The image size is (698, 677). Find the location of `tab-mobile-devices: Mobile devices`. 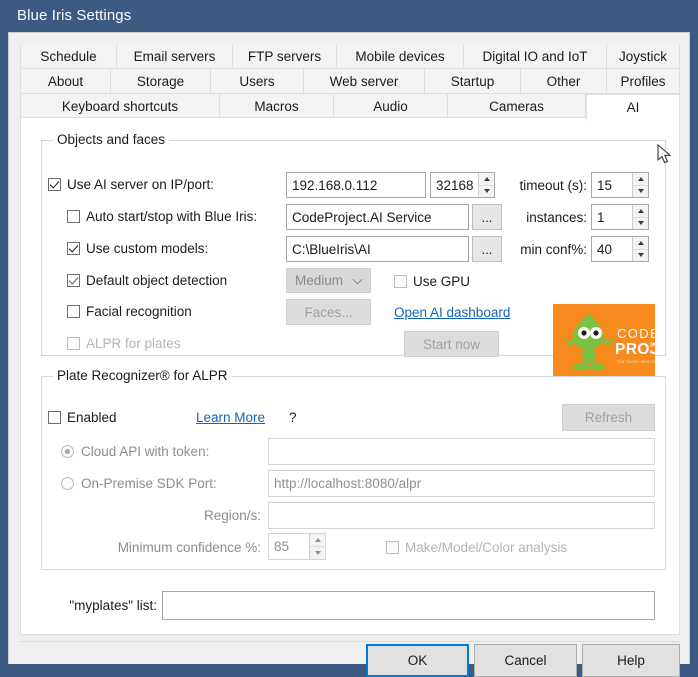

tab-mobile-devices: Mobile devices is located at coordinates (400, 56).